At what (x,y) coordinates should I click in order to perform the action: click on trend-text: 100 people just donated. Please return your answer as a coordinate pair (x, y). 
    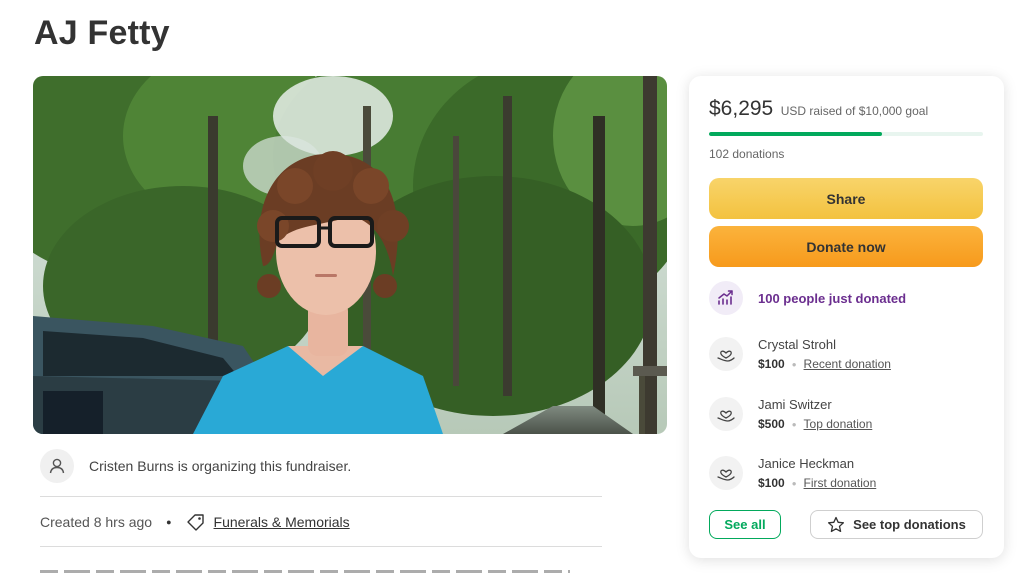
    Looking at the image, I should click on (832, 298).